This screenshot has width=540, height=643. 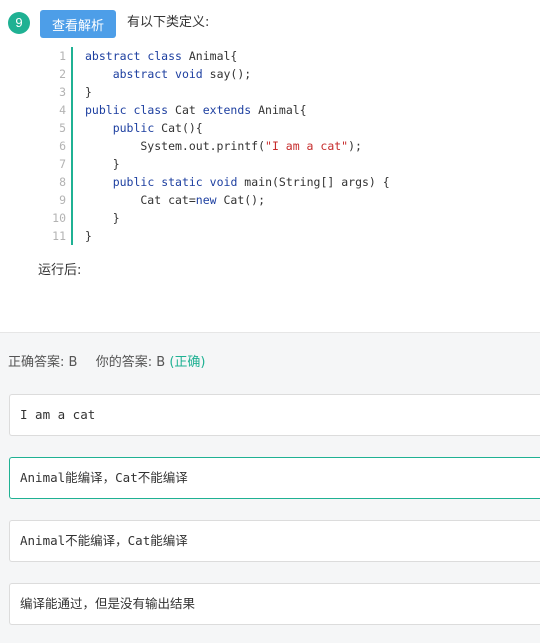 What do you see at coordinates (124, 362) in the screenshot?
I see `your-answer-label: 你的答案:` at bounding box center [124, 362].